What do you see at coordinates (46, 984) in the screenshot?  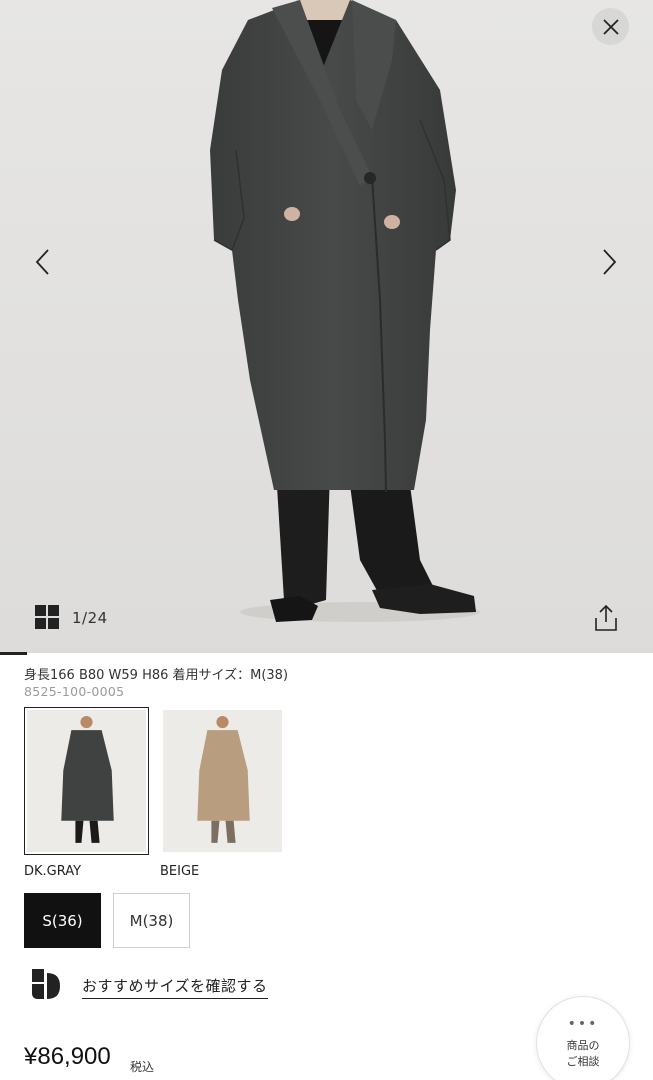 I see `size-advisor-logo-icon` at bounding box center [46, 984].